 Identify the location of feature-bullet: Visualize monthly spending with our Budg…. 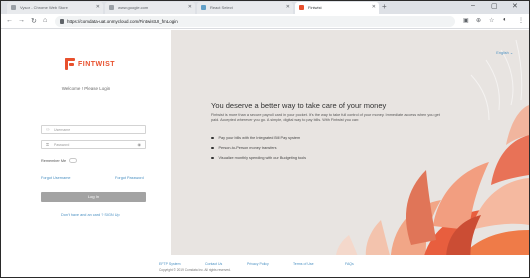
(258, 158).